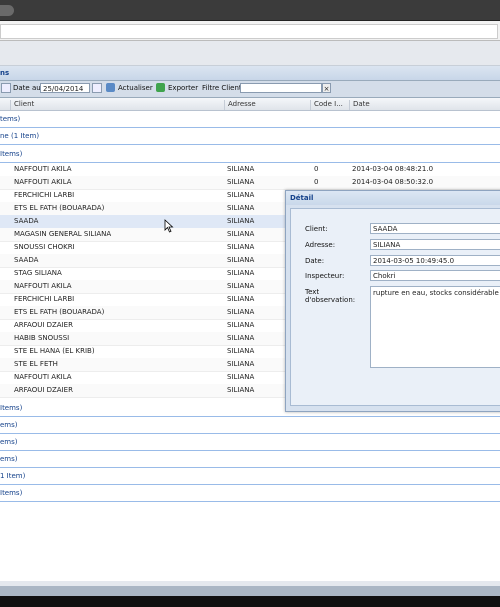  I want to click on filter-client-label: Filtre Client:, so click(223, 88).